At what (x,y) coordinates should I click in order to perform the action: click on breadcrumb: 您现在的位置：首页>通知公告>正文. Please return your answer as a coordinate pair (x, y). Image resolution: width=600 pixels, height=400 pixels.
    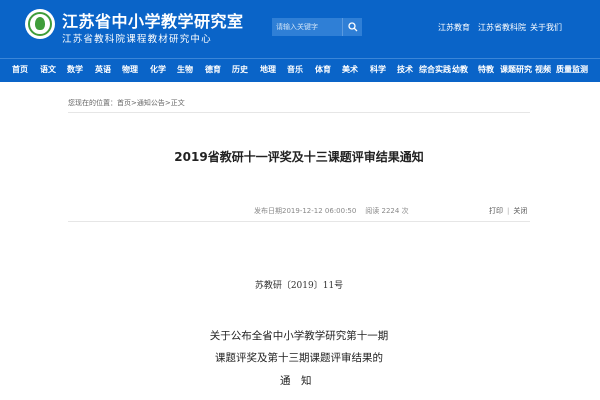
    Looking at the image, I should click on (126, 103).